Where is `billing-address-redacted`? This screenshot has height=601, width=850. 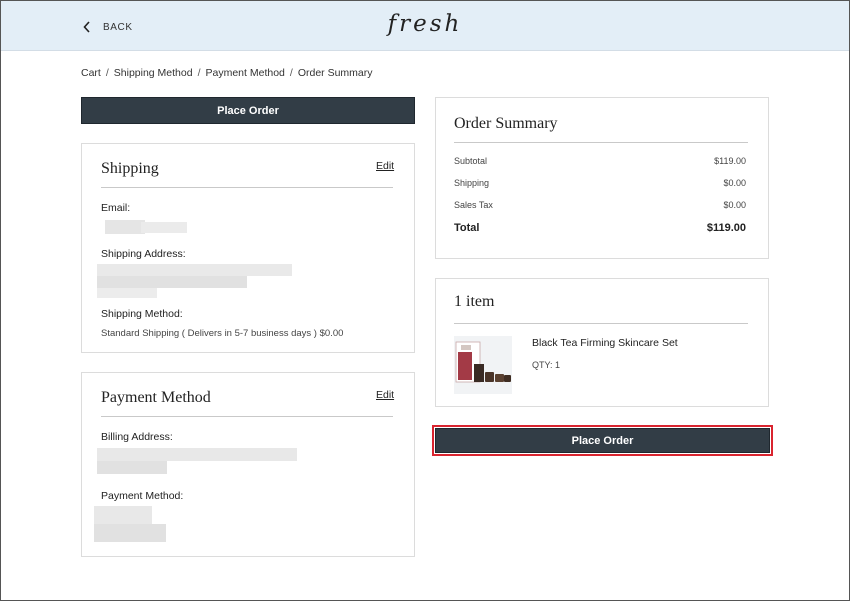
billing-address-redacted is located at coordinates (197, 463).